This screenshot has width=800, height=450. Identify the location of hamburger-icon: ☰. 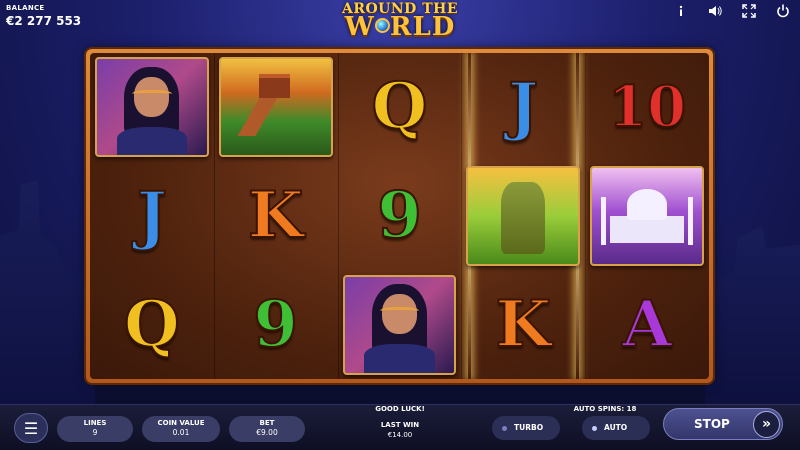
(31, 428).